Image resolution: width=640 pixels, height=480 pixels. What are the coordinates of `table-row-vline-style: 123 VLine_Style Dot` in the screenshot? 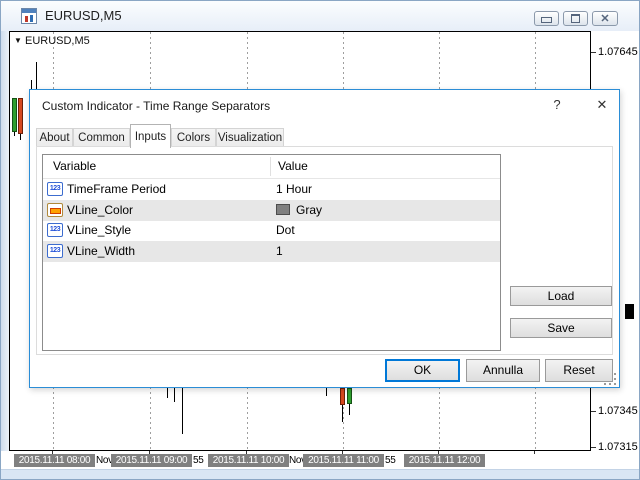 It's located at (271, 230).